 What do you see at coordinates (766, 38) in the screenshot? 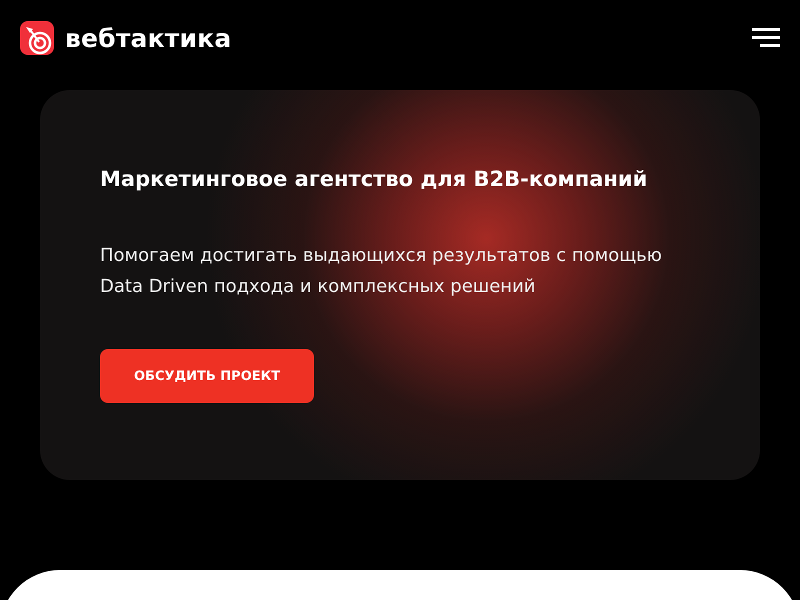
I see `menu-icon` at bounding box center [766, 38].